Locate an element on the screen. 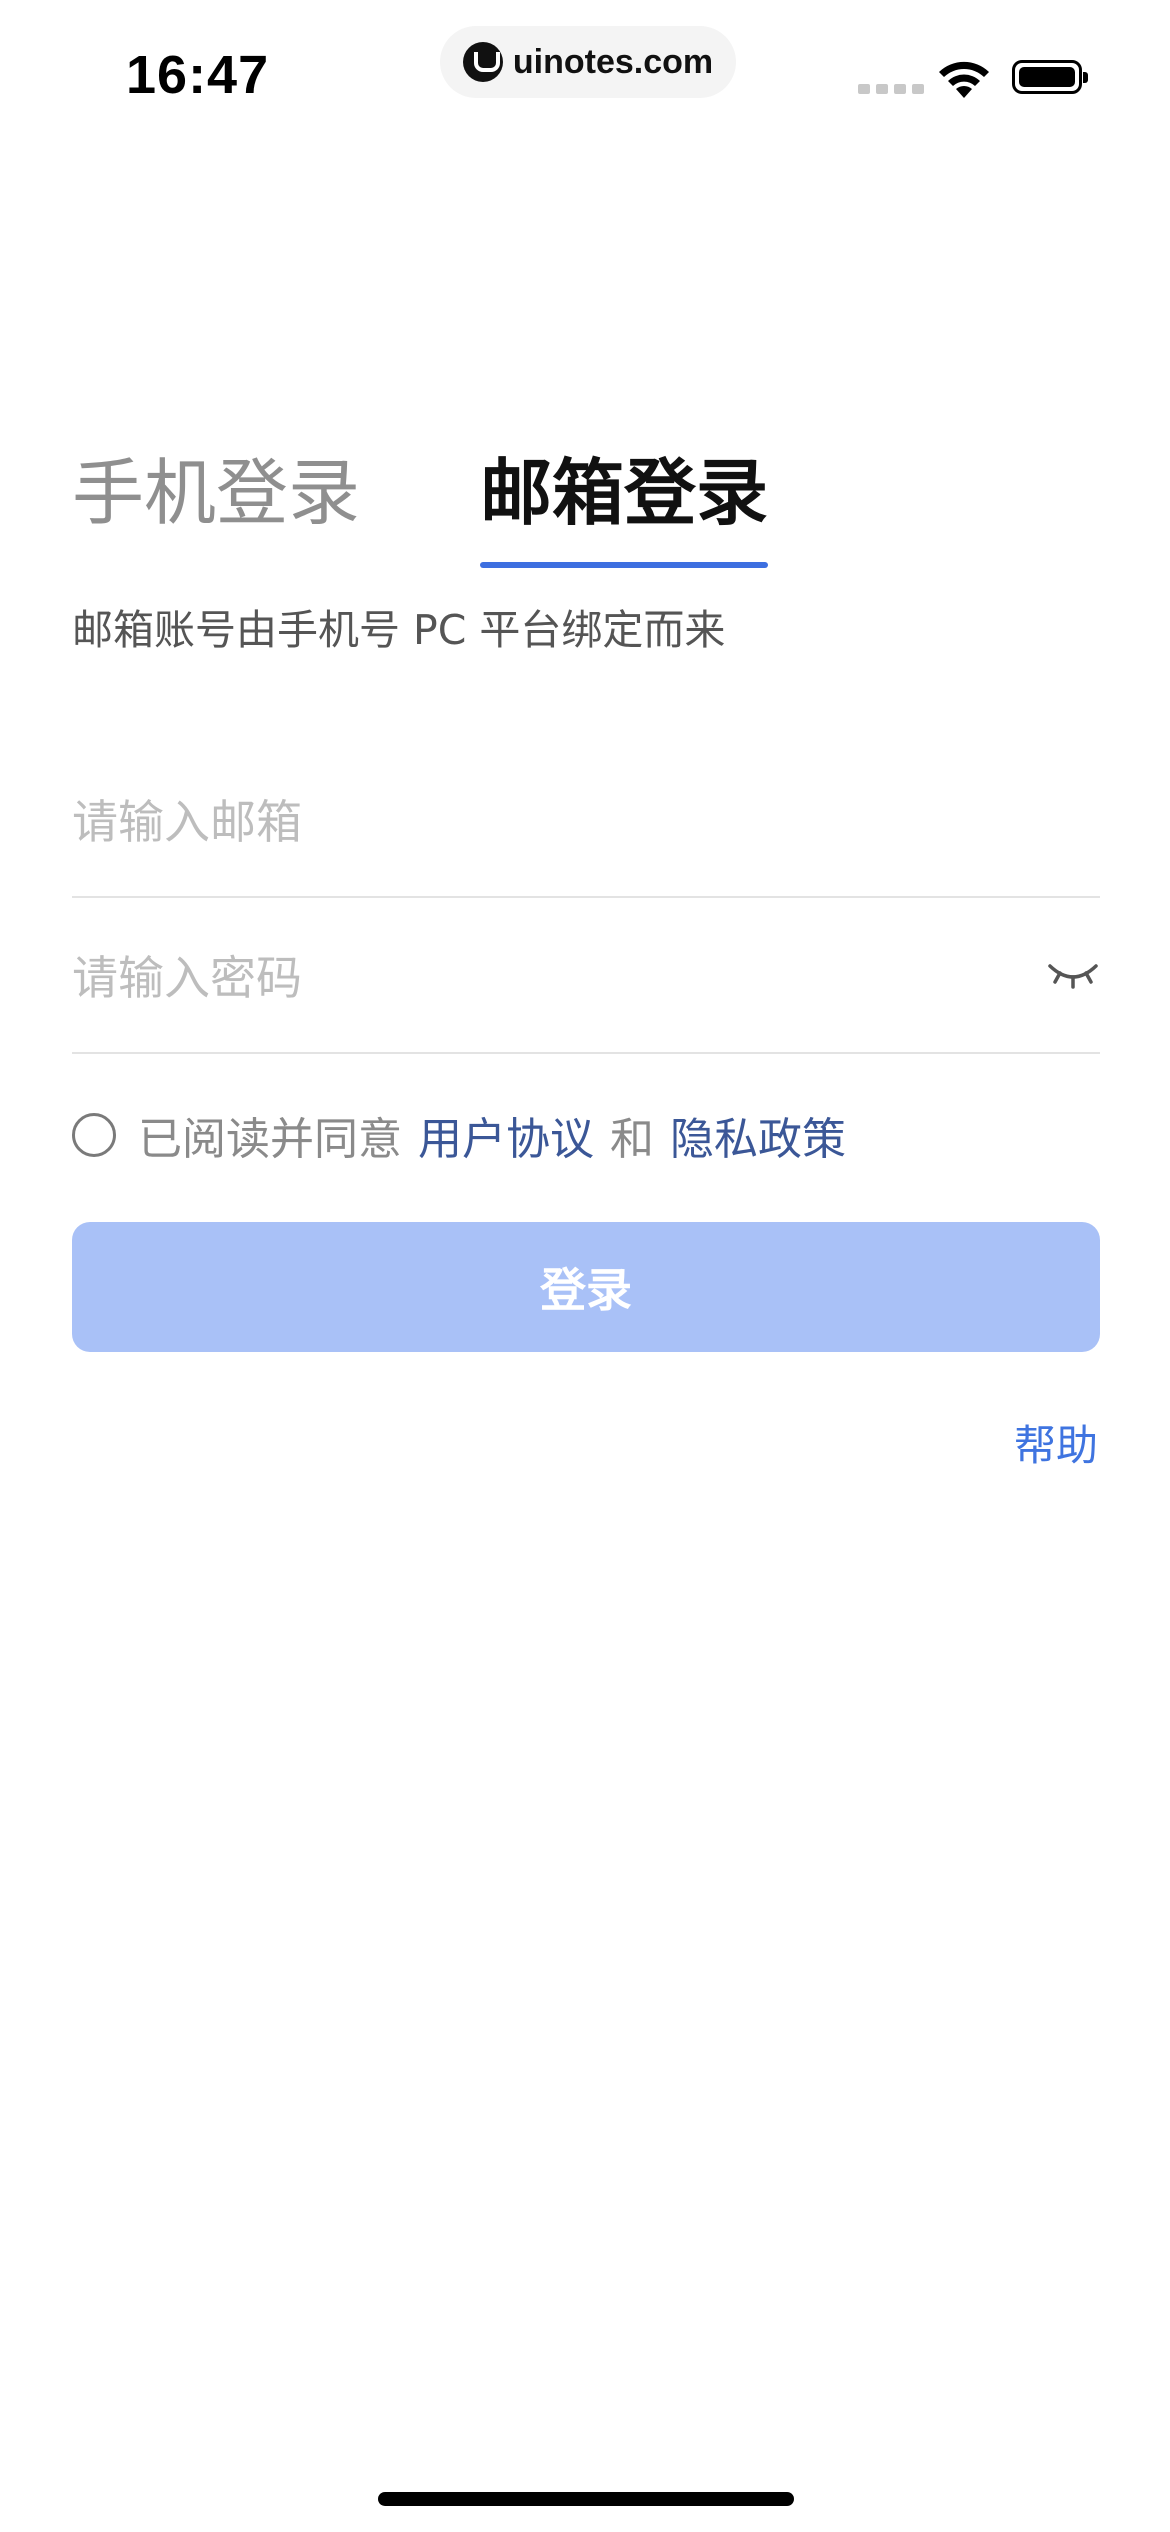 This screenshot has height=2532, width=1170. privacy-policy-link: 隐私政策 is located at coordinates (758, 1135).